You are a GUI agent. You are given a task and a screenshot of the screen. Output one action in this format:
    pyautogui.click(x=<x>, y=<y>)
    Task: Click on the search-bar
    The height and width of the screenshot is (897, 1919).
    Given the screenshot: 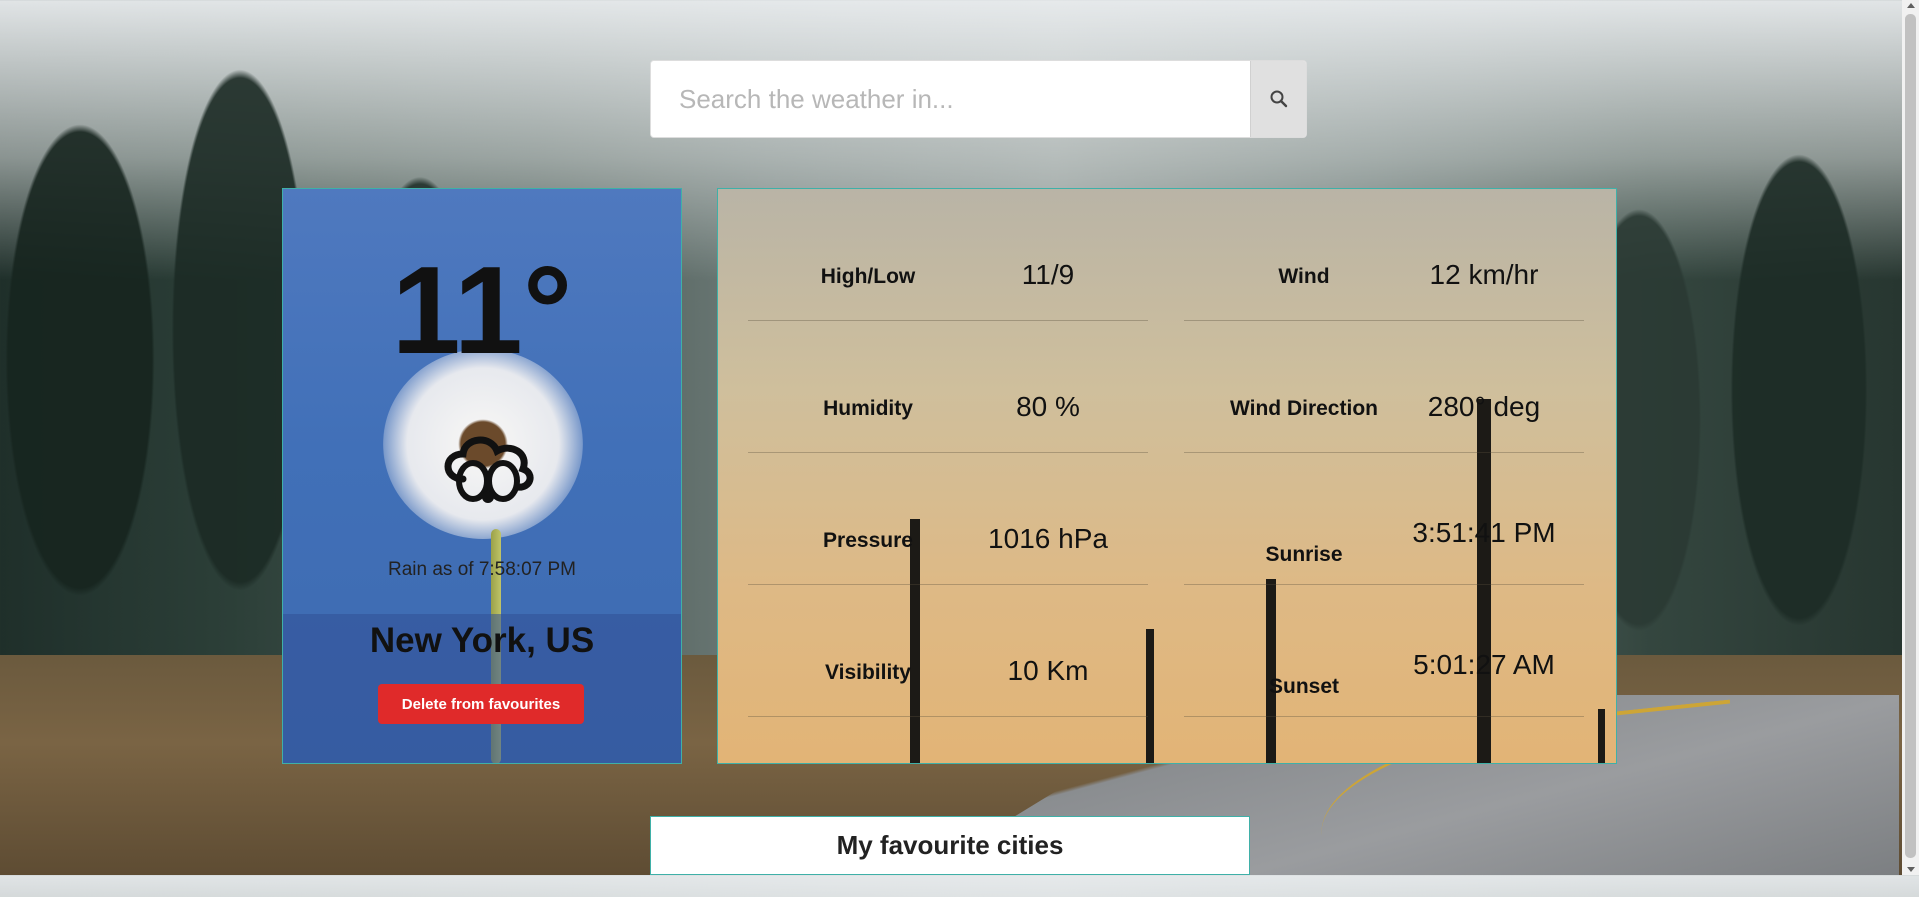 What is the action you would take?
    pyautogui.click(x=978, y=99)
    